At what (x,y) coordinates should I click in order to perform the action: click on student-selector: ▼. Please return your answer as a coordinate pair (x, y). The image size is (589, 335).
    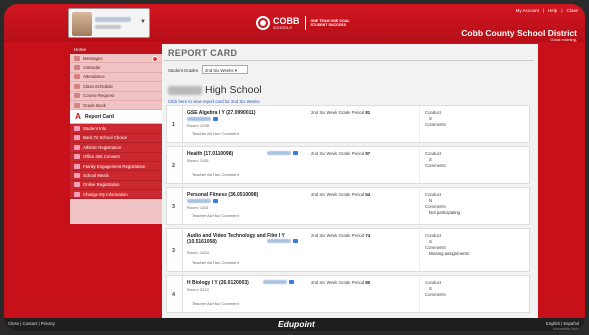
    Looking at the image, I should click on (109, 23).